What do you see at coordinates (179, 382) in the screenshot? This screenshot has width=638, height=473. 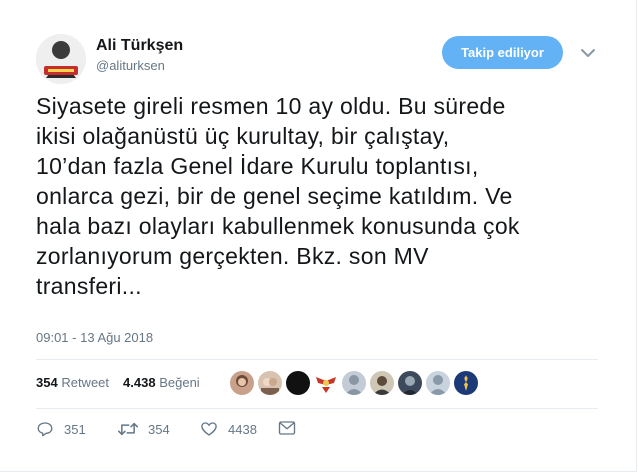 I see `like-label: Beğeni` at bounding box center [179, 382].